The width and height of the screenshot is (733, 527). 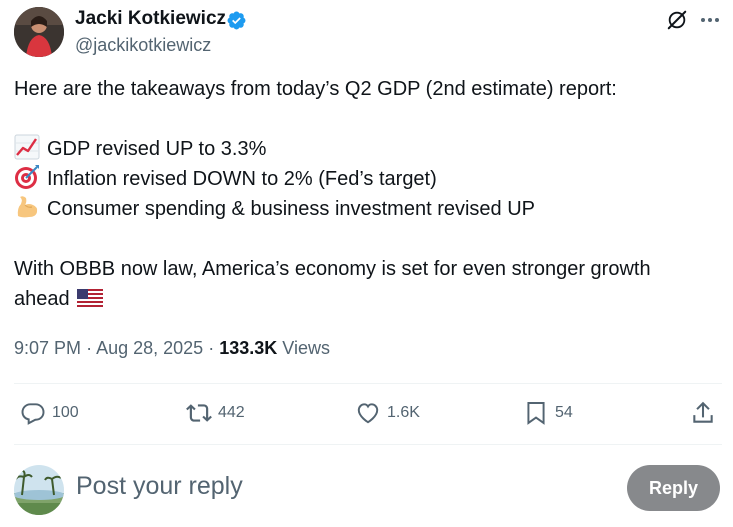 What do you see at coordinates (564, 412) in the screenshot?
I see `bookmark-count: 54` at bounding box center [564, 412].